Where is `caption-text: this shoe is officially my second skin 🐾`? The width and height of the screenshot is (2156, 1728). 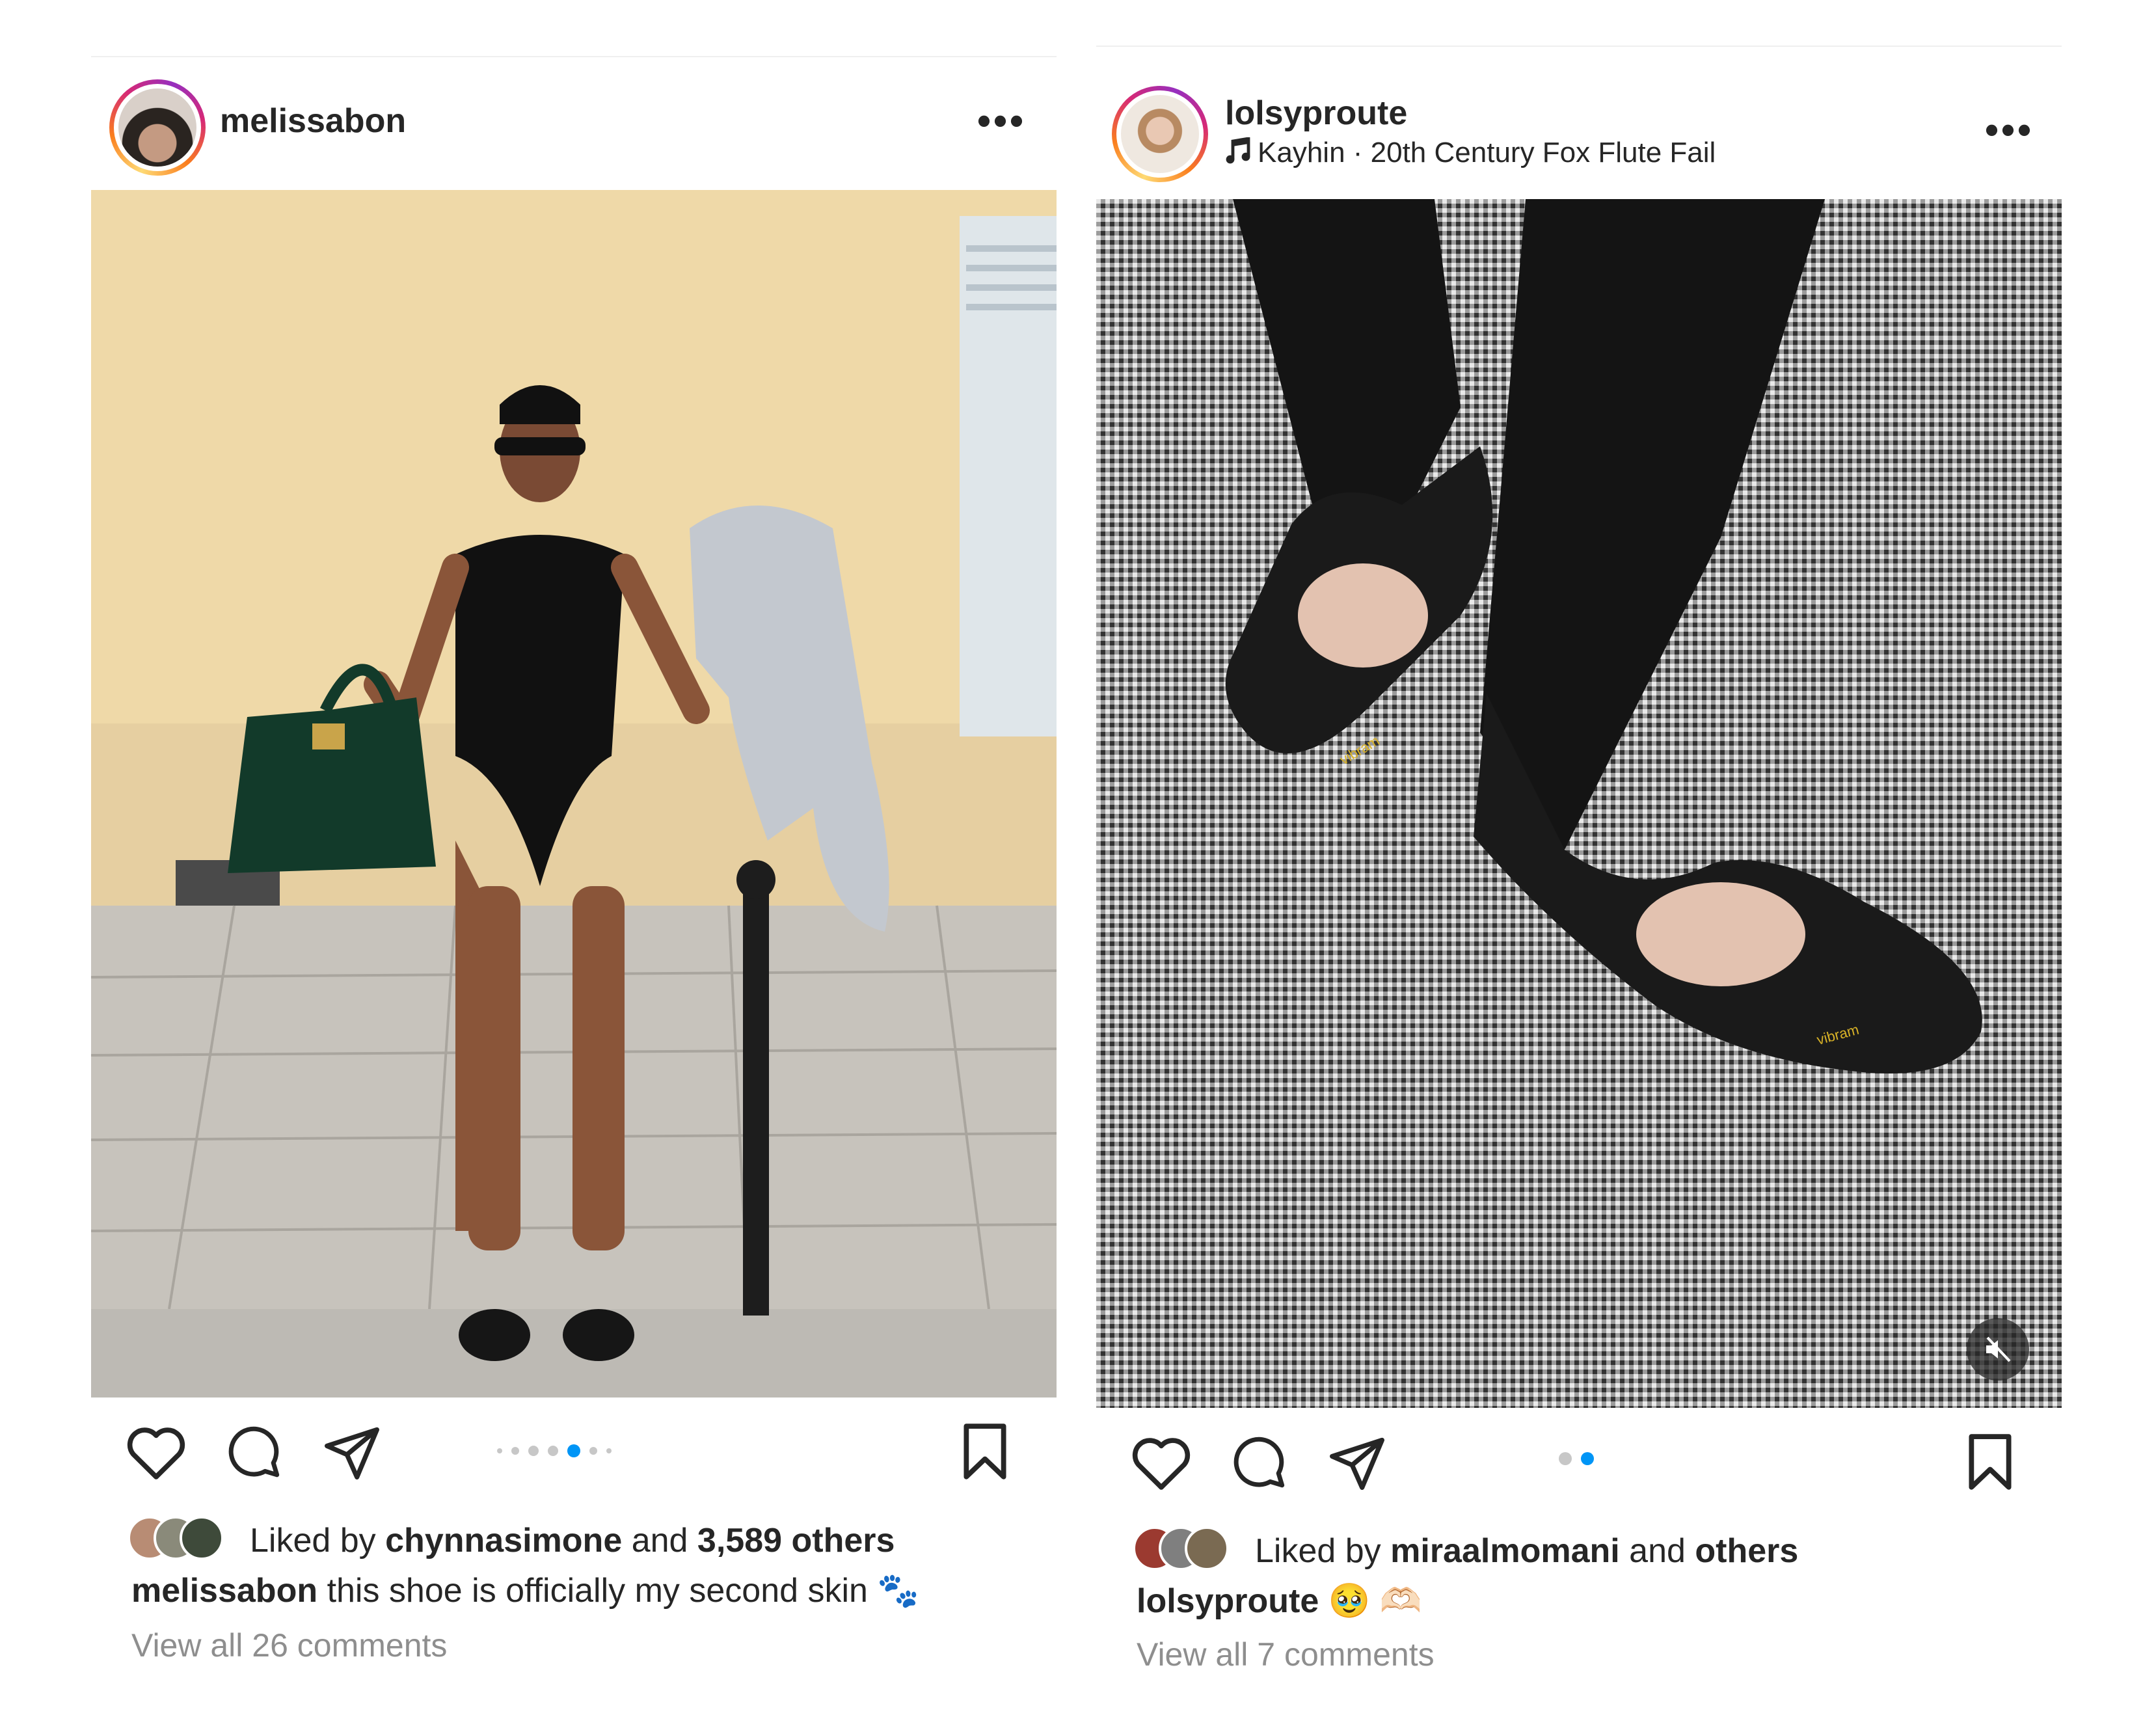 caption-text: this shoe is officially my second skin 🐾 is located at coordinates (623, 1591).